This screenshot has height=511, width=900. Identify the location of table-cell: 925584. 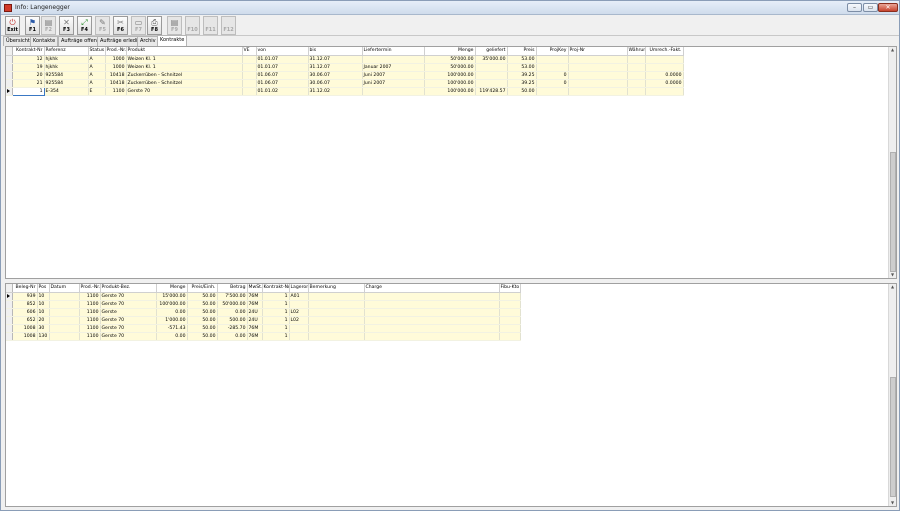
(66, 83).